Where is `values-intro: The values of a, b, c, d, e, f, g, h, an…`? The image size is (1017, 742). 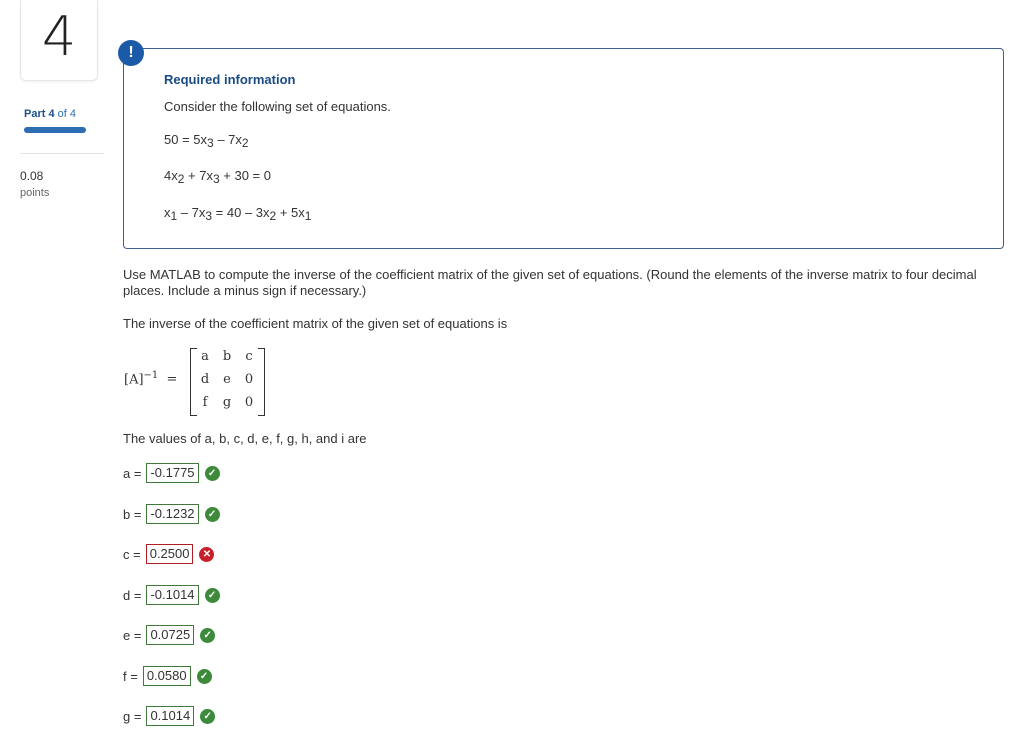
values-intro: The values of a, b, c, d, e, f, g, h, an… is located at coordinates (245, 438).